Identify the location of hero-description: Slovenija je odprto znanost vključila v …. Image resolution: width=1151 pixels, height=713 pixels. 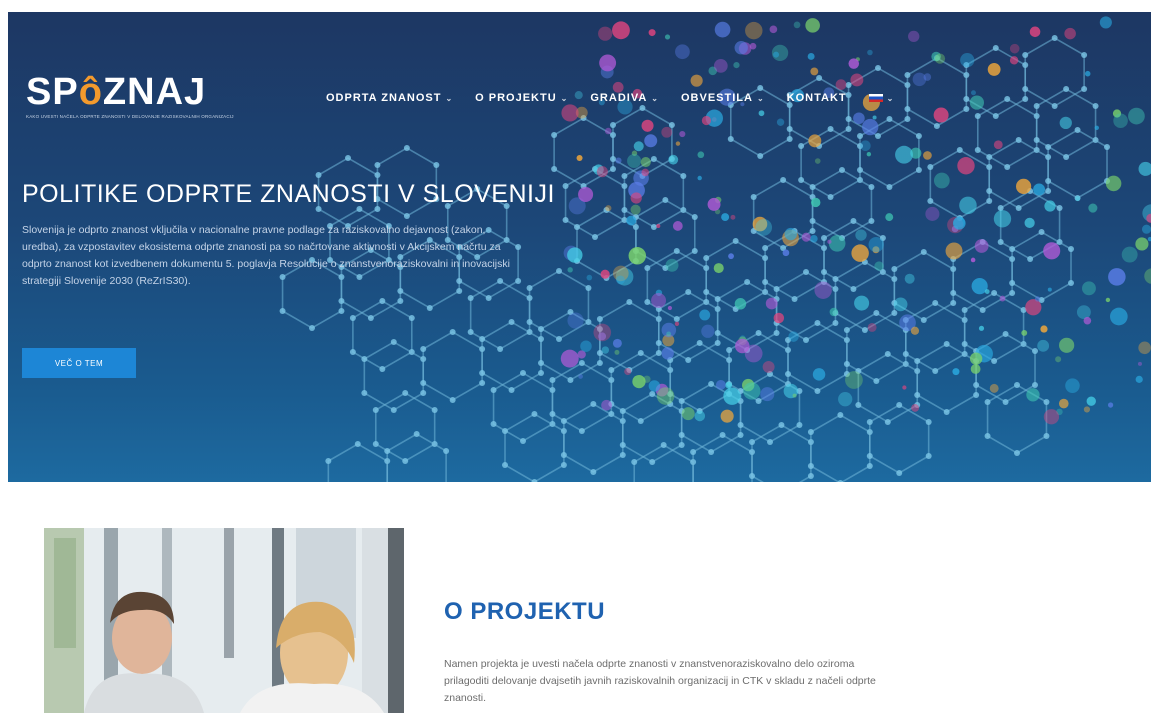
(266, 255).